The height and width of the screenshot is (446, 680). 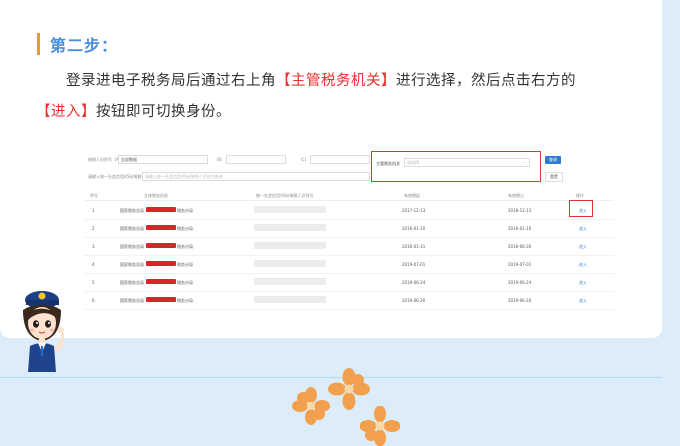 I want to click on step-heading: 第二步：, so click(x=77, y=44).